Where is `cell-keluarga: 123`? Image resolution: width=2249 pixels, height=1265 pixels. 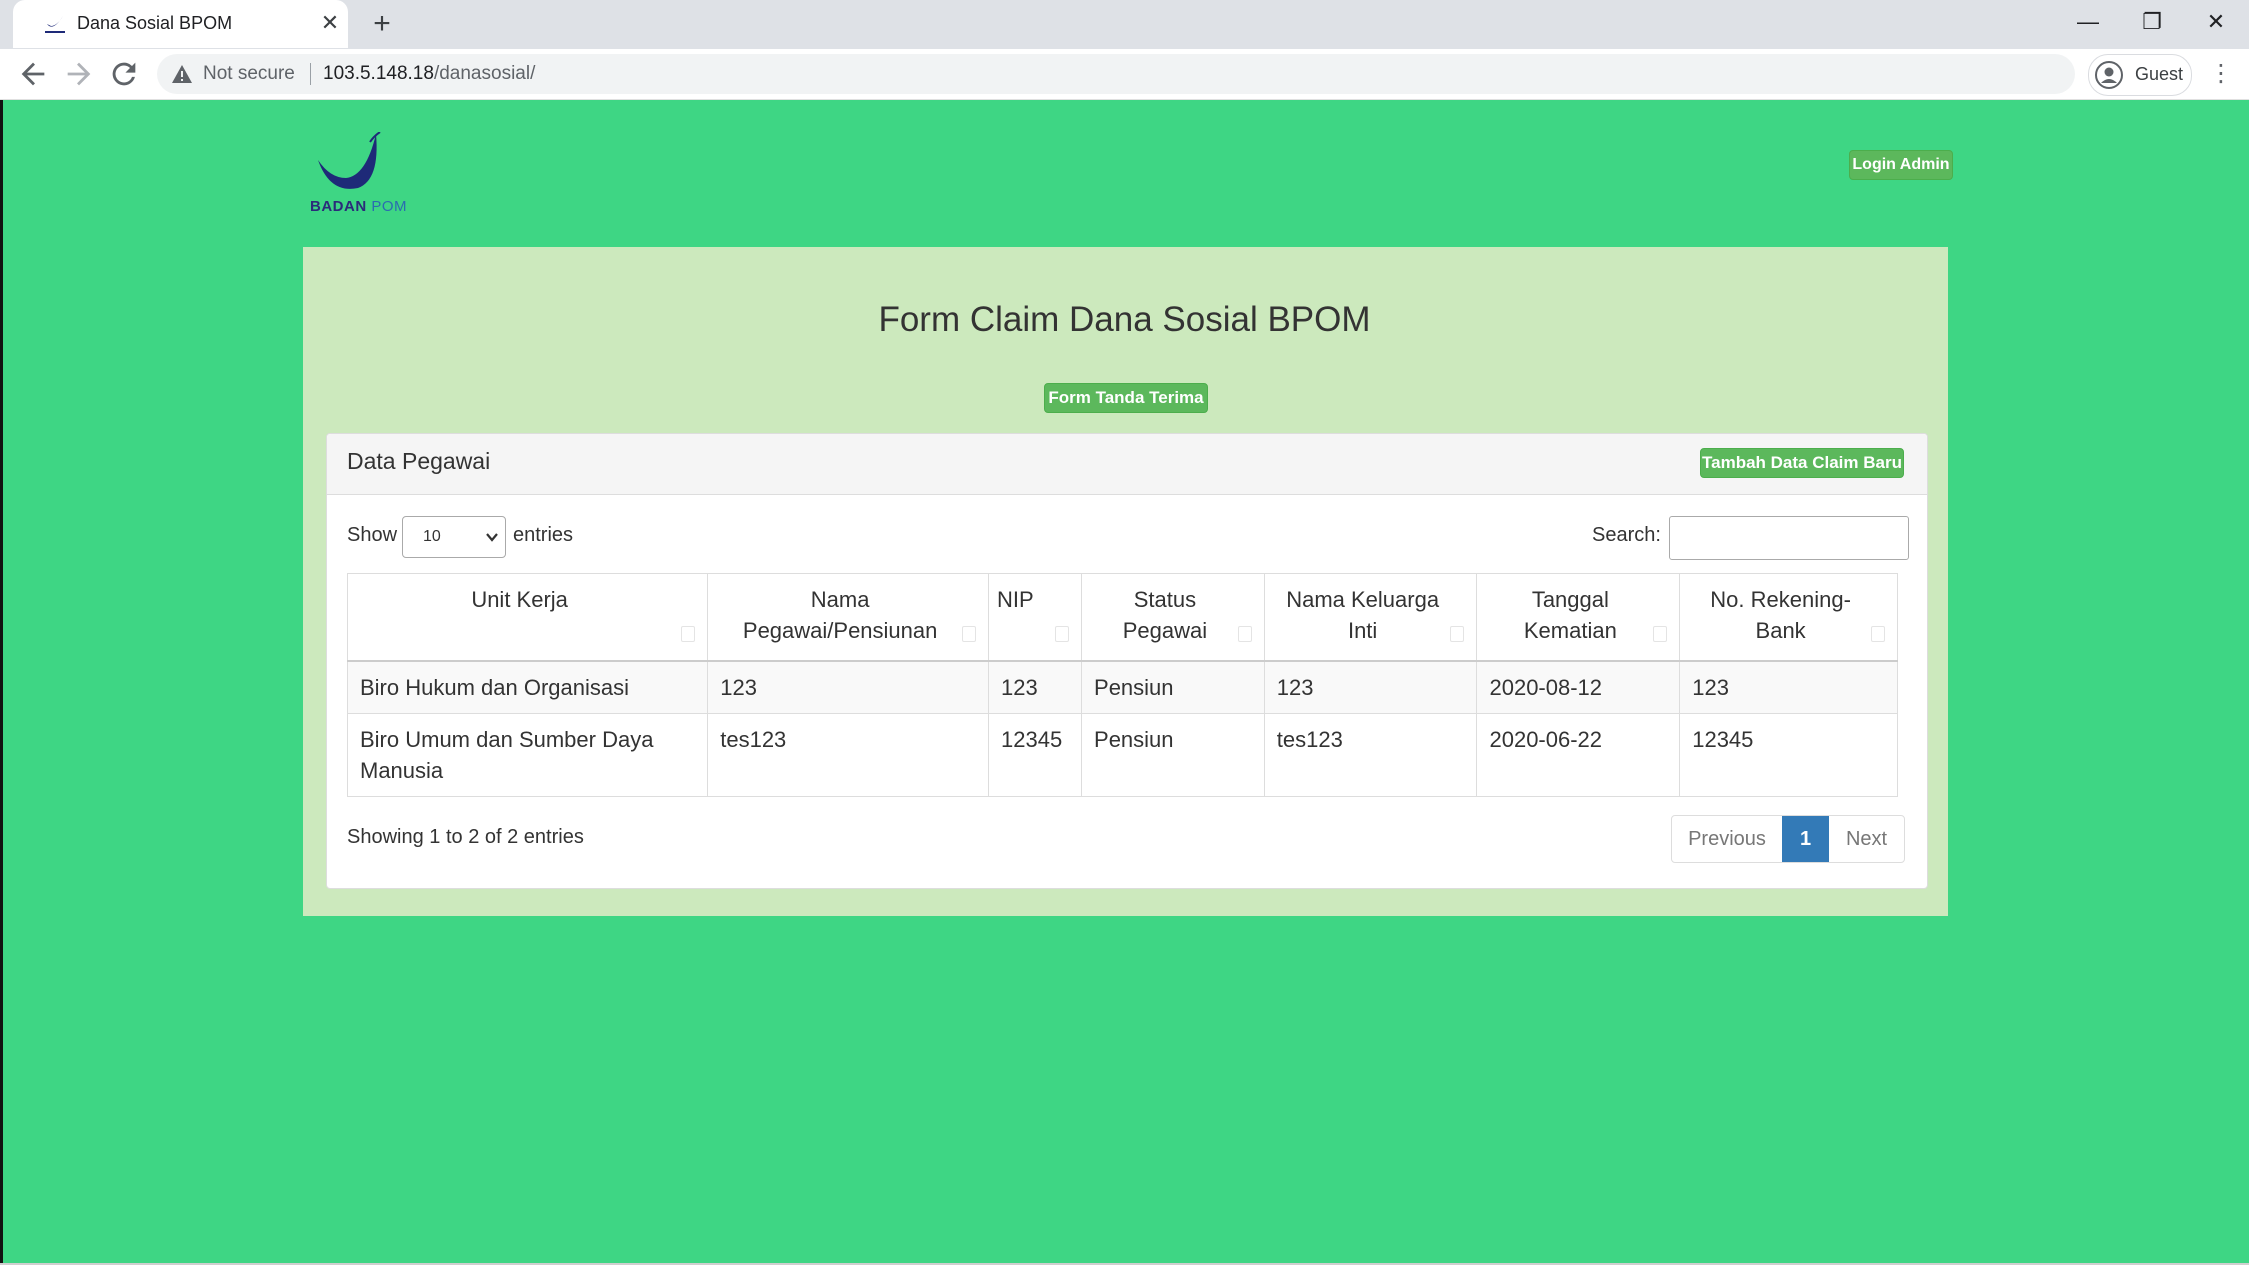 cell-keluarga: 123 is located at coordinates (1370, 687).